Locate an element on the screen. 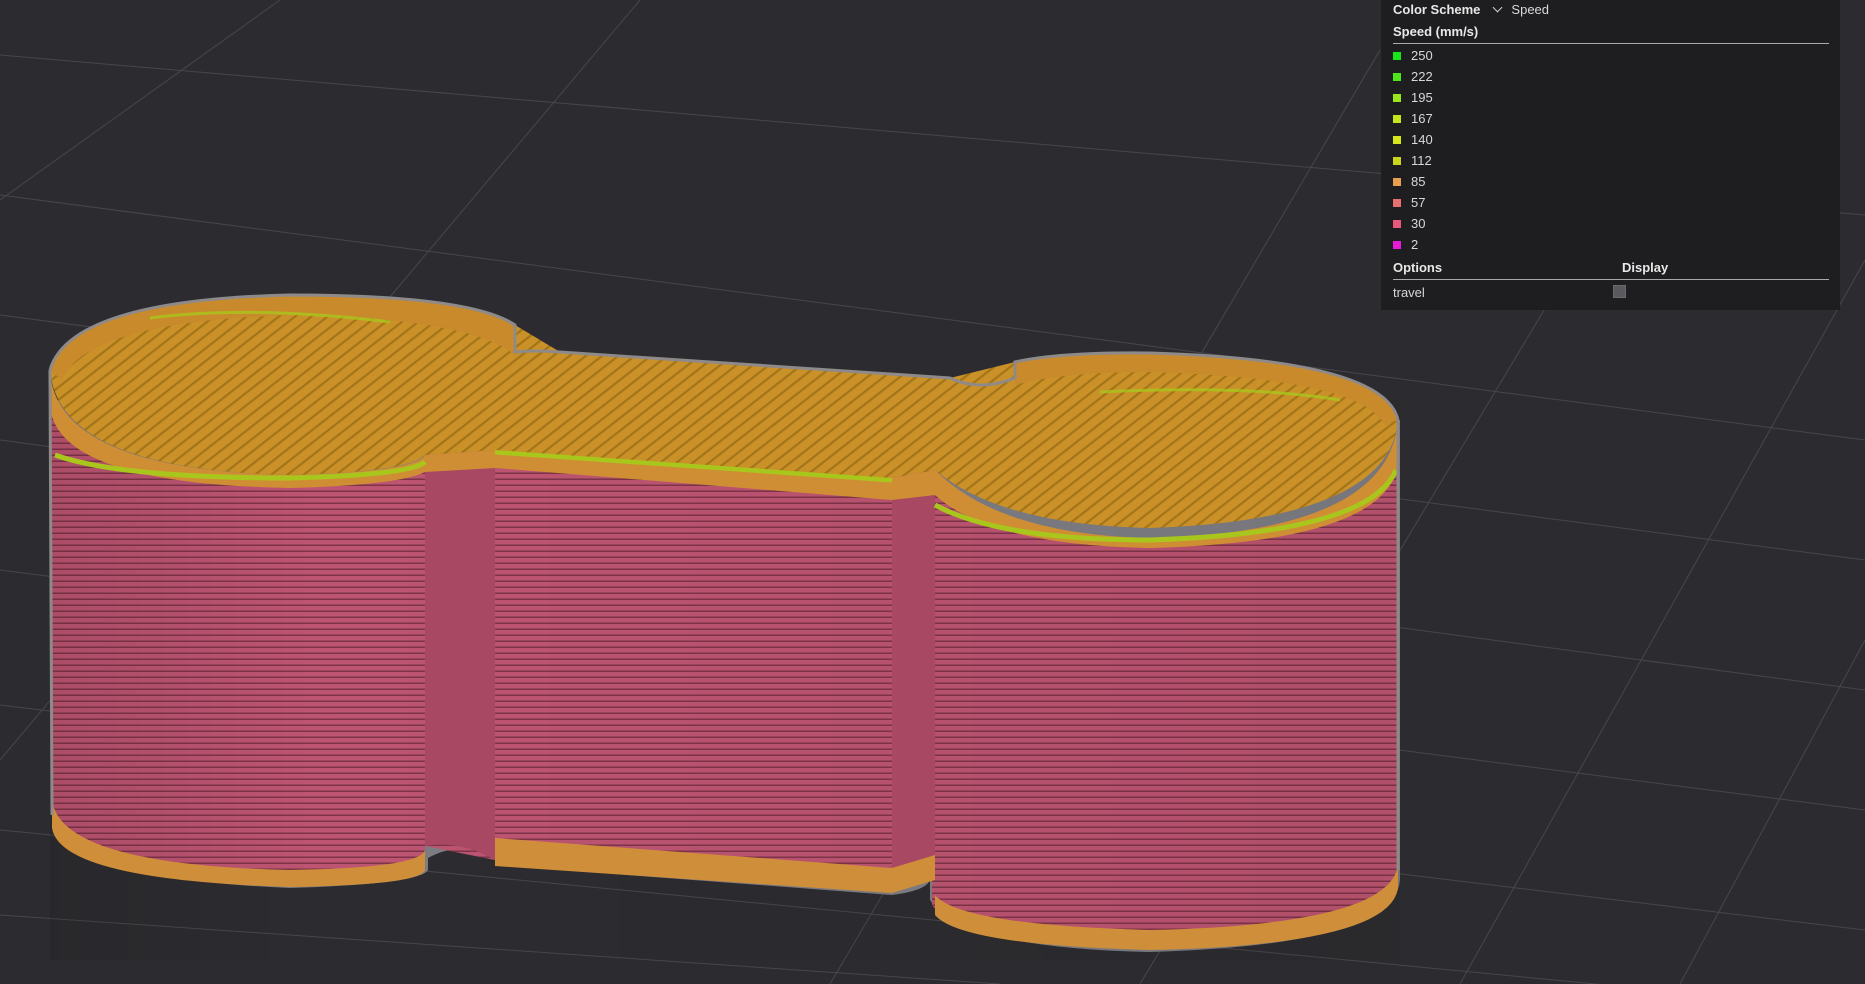 Image resolution: width=1865 pixels, height=984 pixels. speed-value-label: 222 is located at coordinates (1422, 76).